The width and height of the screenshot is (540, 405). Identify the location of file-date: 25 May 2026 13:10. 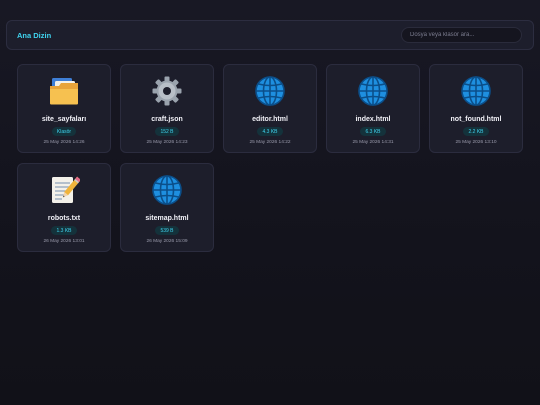
(476, 142).